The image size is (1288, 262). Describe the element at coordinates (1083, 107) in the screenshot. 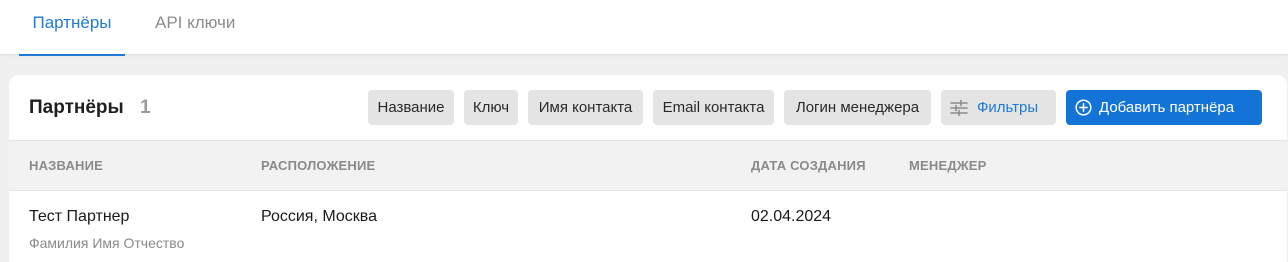

I see `plus-circle-icon` at that location.